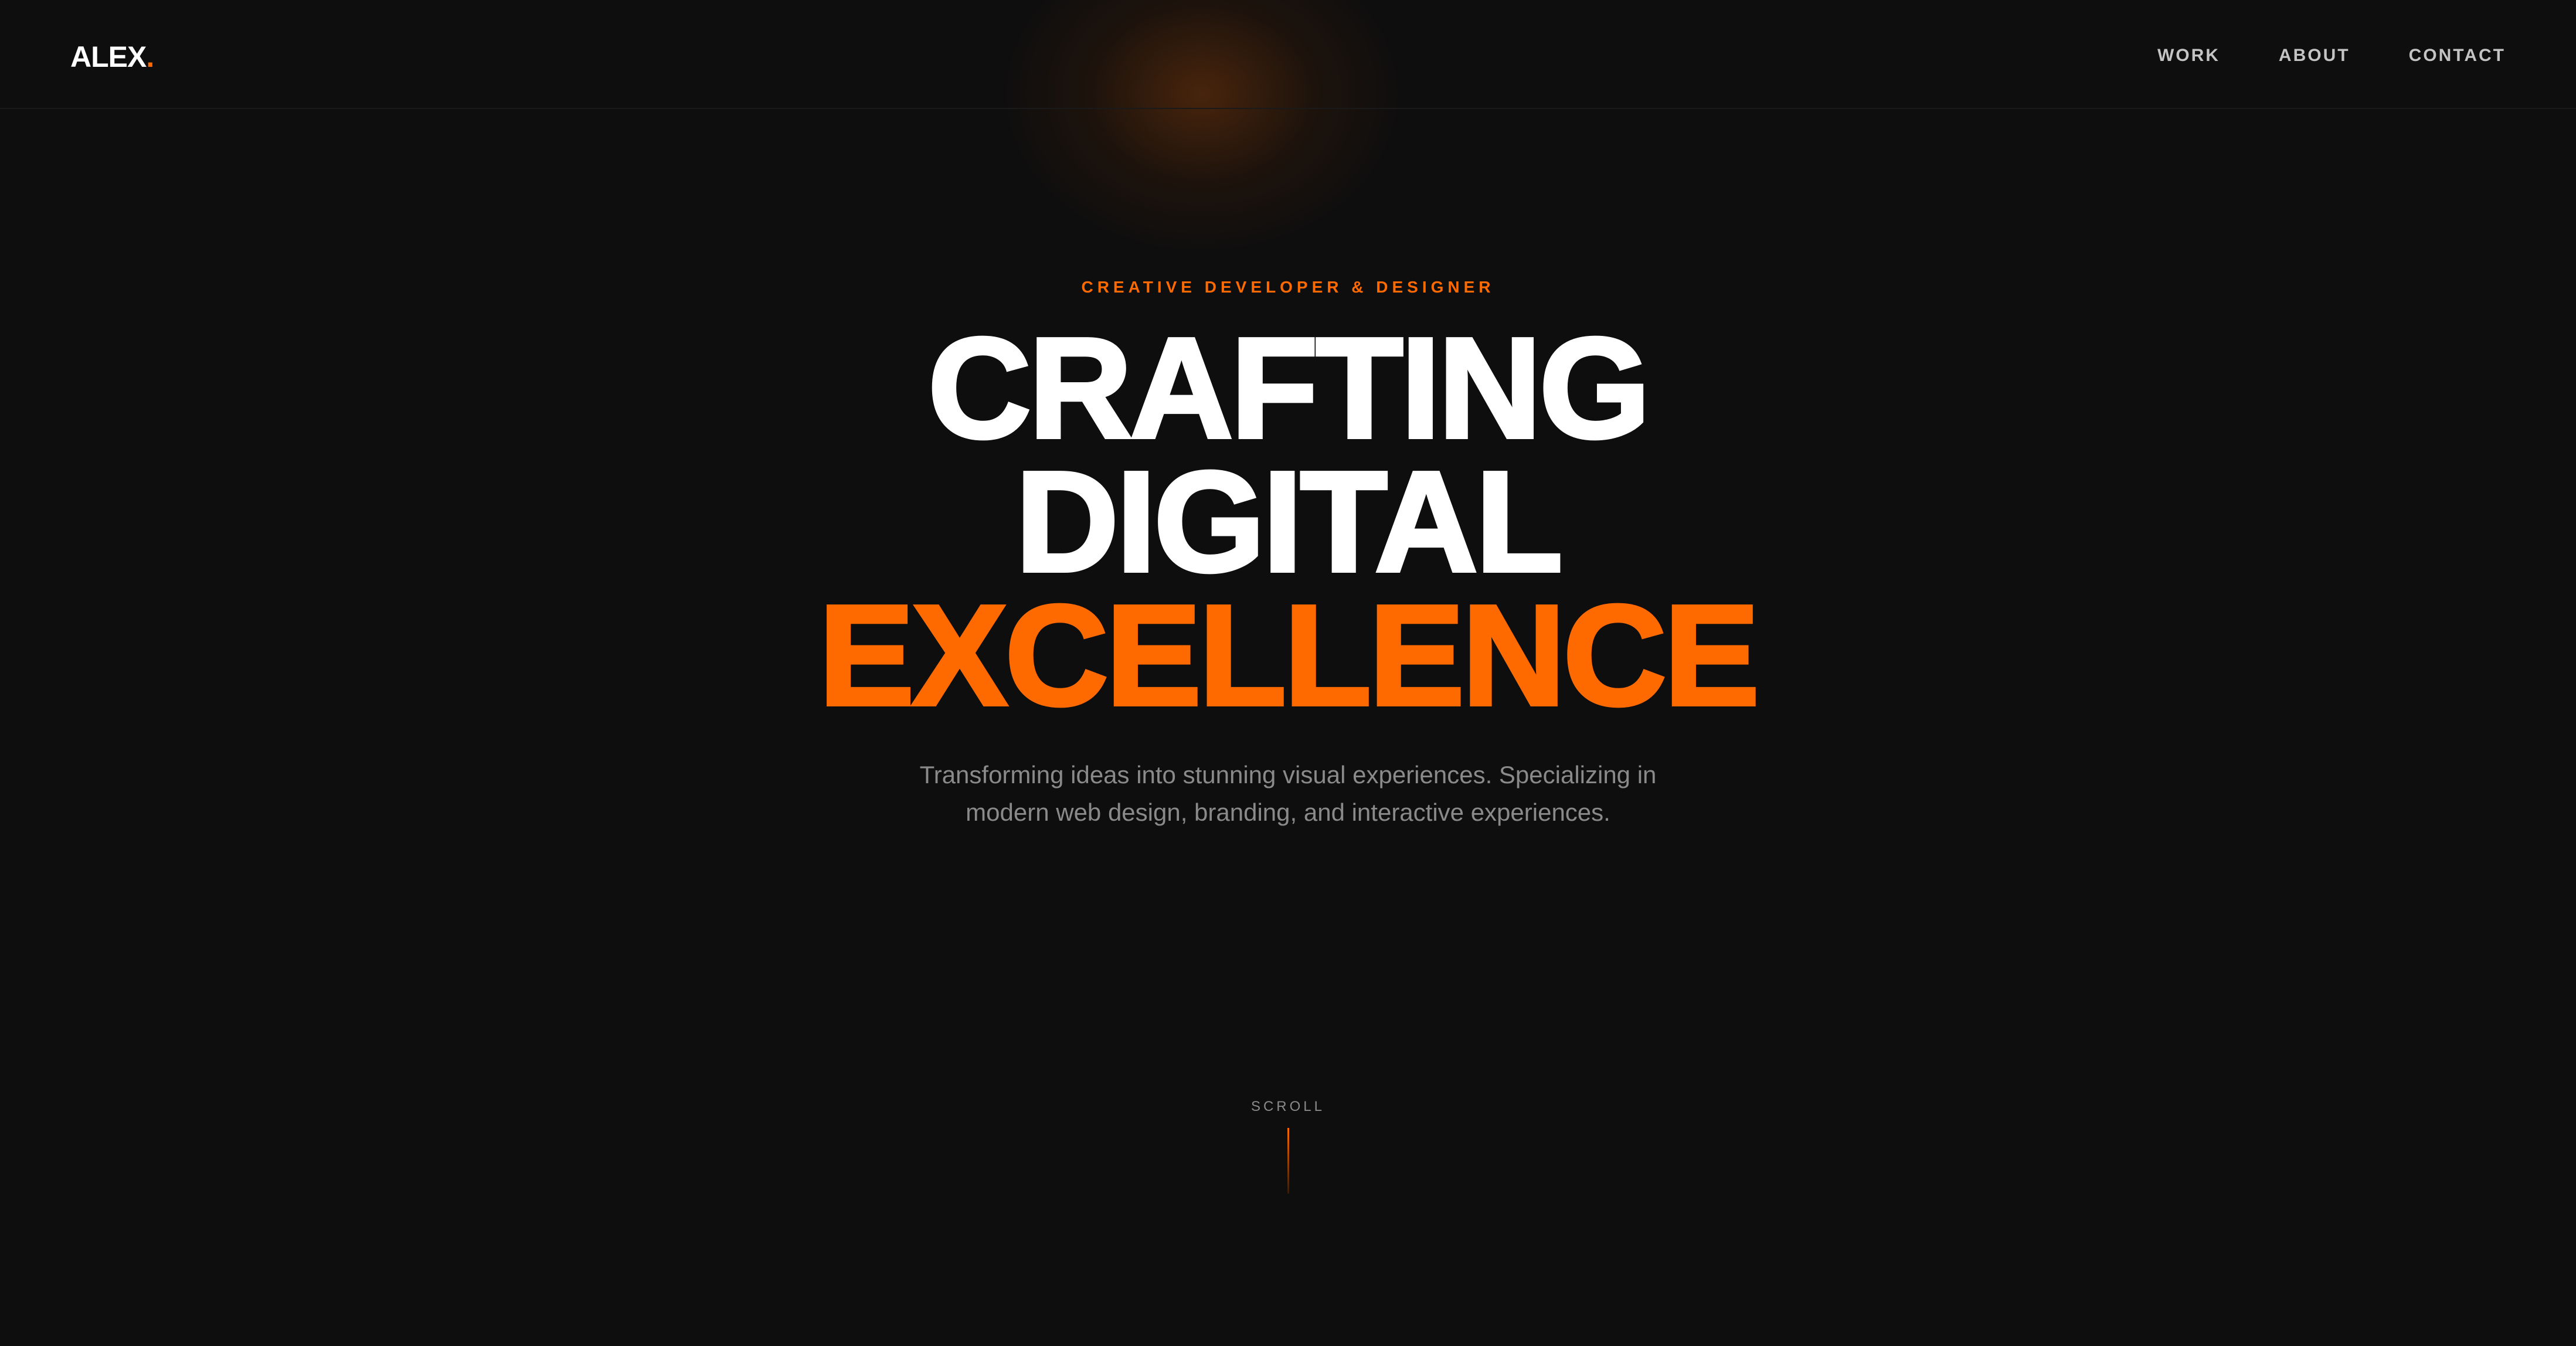 Image resolution: width=2576 pixels, height=1346 pixels. What do you see at coordinates (1288, 287) in the screenshot?
I see `hero-eyebrow: CREATIVE DEVELOPER & DESIGNER` at bounding box center [1288, 287].